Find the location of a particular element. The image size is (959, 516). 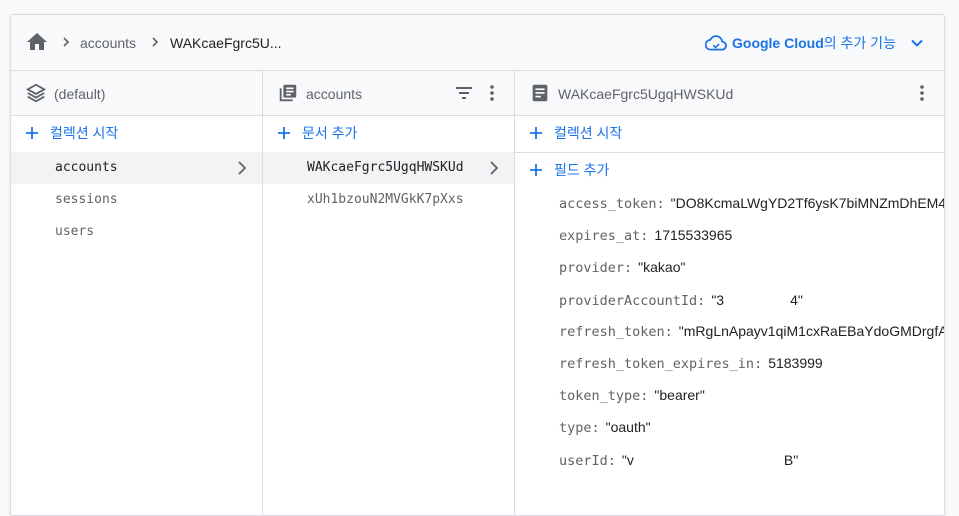

field-value-end: B" is located at coordinates (791, 460).